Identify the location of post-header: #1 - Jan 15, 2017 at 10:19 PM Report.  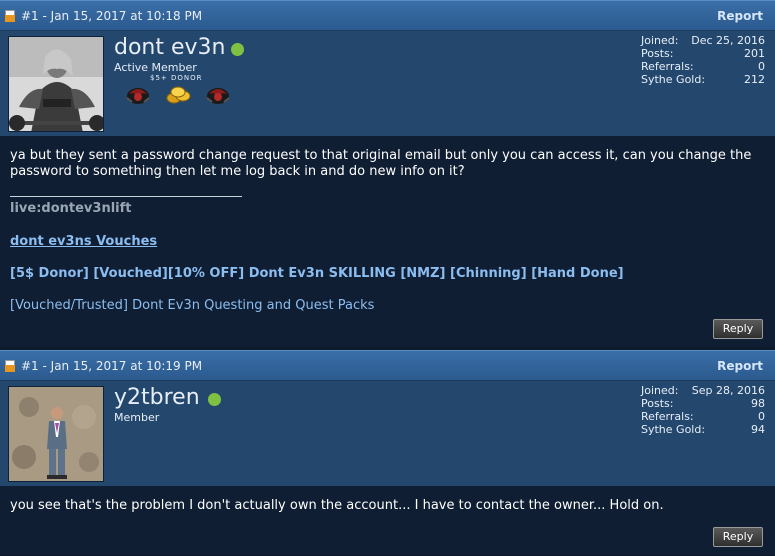
(387, 365).